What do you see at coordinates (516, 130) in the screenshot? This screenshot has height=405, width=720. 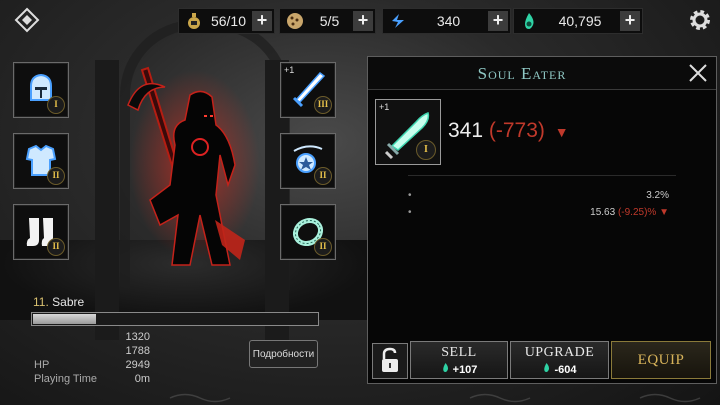 I see `power-difference: (-773)` at bounding box center [516, 130].